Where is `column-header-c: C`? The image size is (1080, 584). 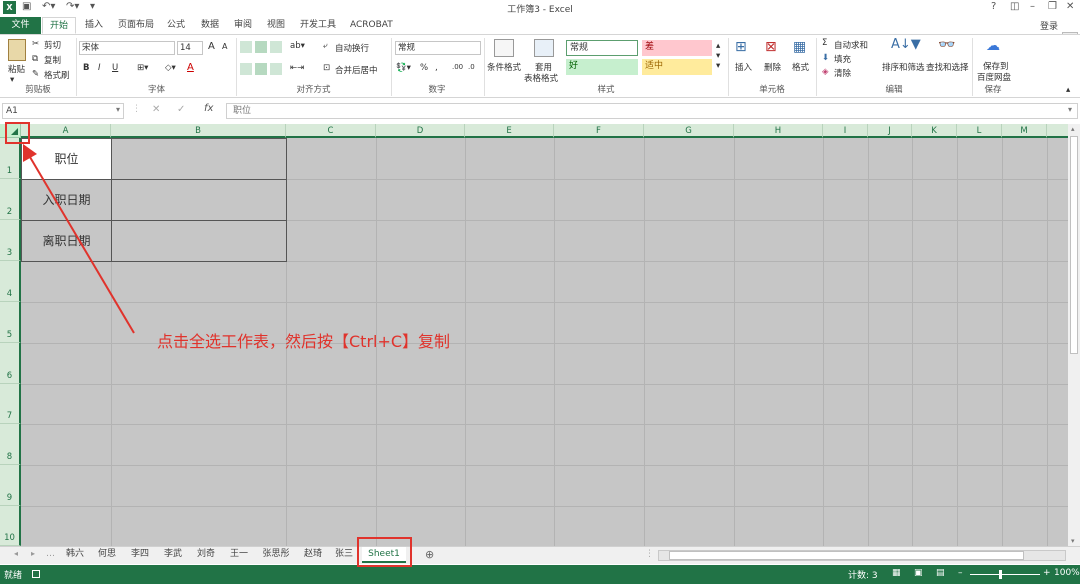 column-header-c: C is located at coordinates (331, 131).